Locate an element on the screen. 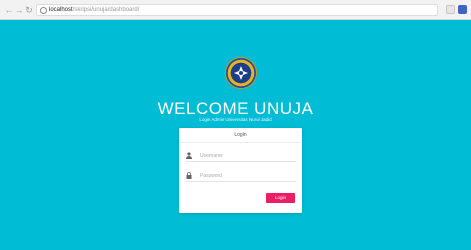  university-seal-icon is located at coordinates (241, 73).